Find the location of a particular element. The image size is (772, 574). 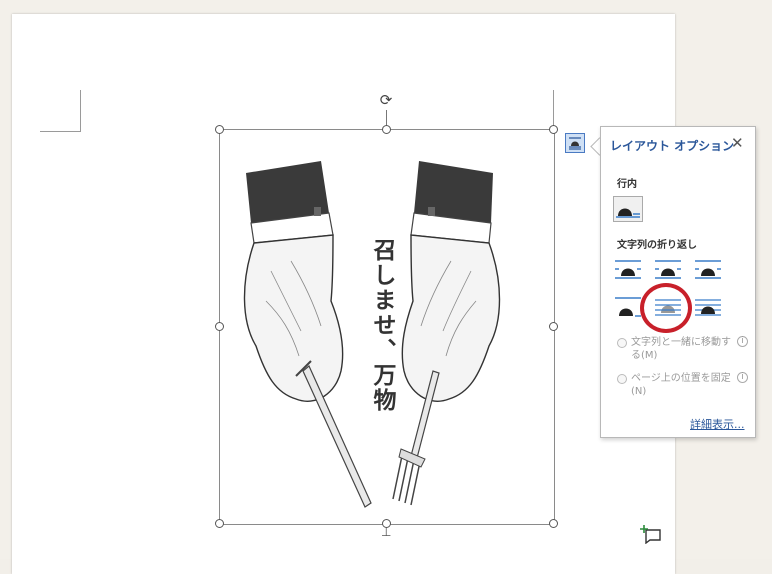

resize-handle-top-left is located at coordinates (219, 129).